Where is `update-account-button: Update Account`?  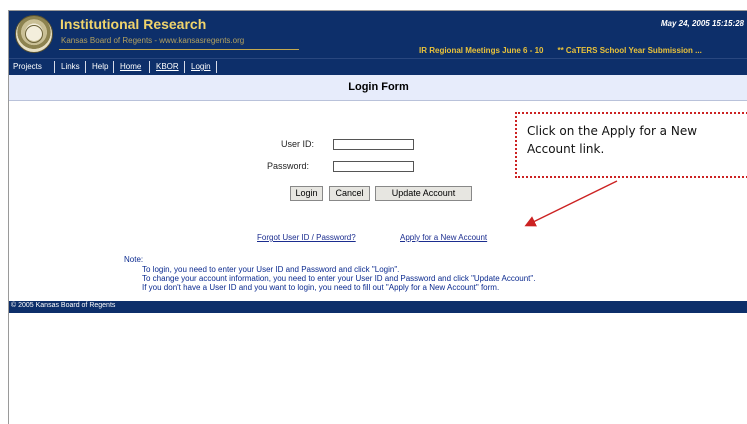
update-account-button: Update Account is located at coordinates (423, 193).